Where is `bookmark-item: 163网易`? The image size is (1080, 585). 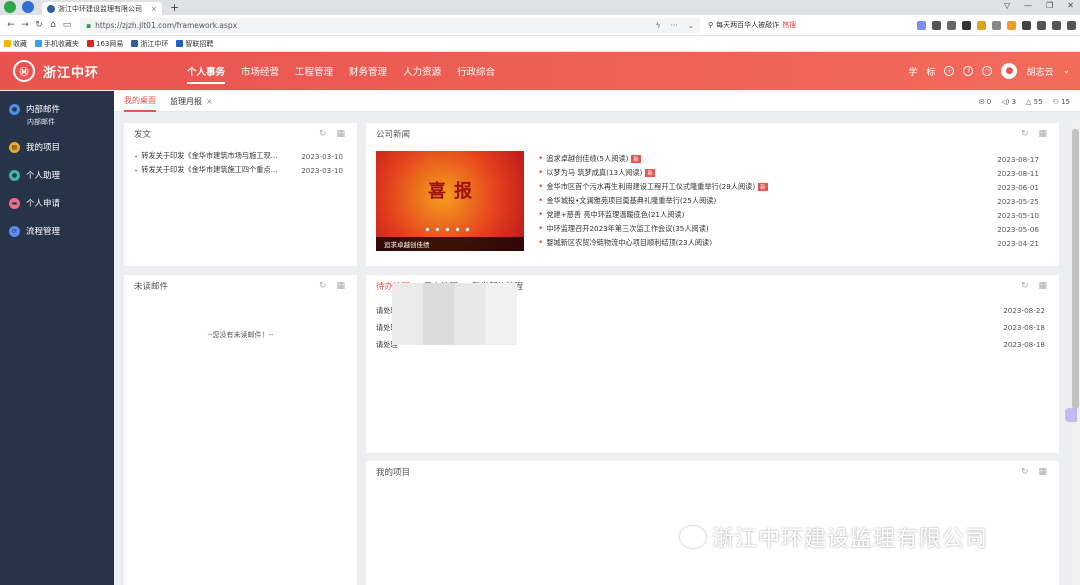 bookmark-item: 163网易 is located at coordinates (105, 44).